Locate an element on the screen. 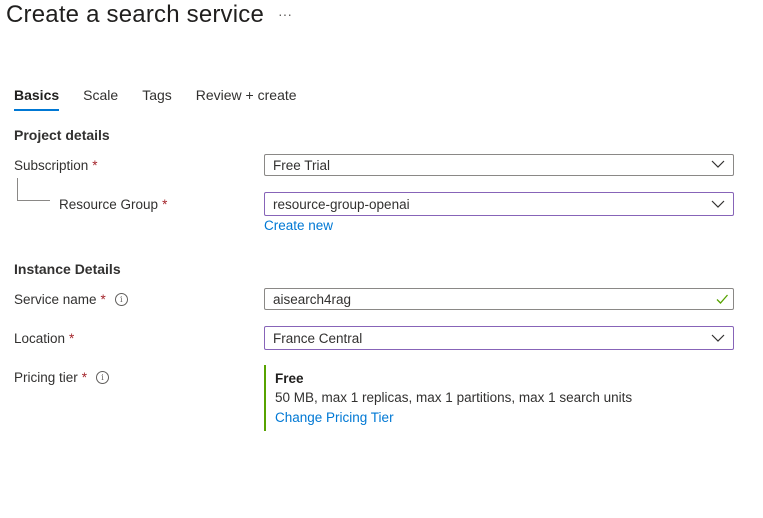  service-name-label-text: Service name is located at coordinates (55, 299).